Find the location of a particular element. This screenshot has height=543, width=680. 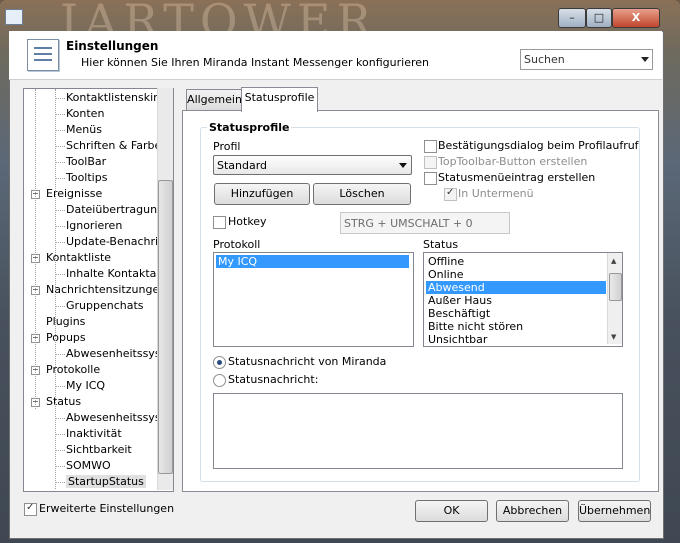

status-item-unsichtbar: Unsichtbar is located at coordinates (457, 339).